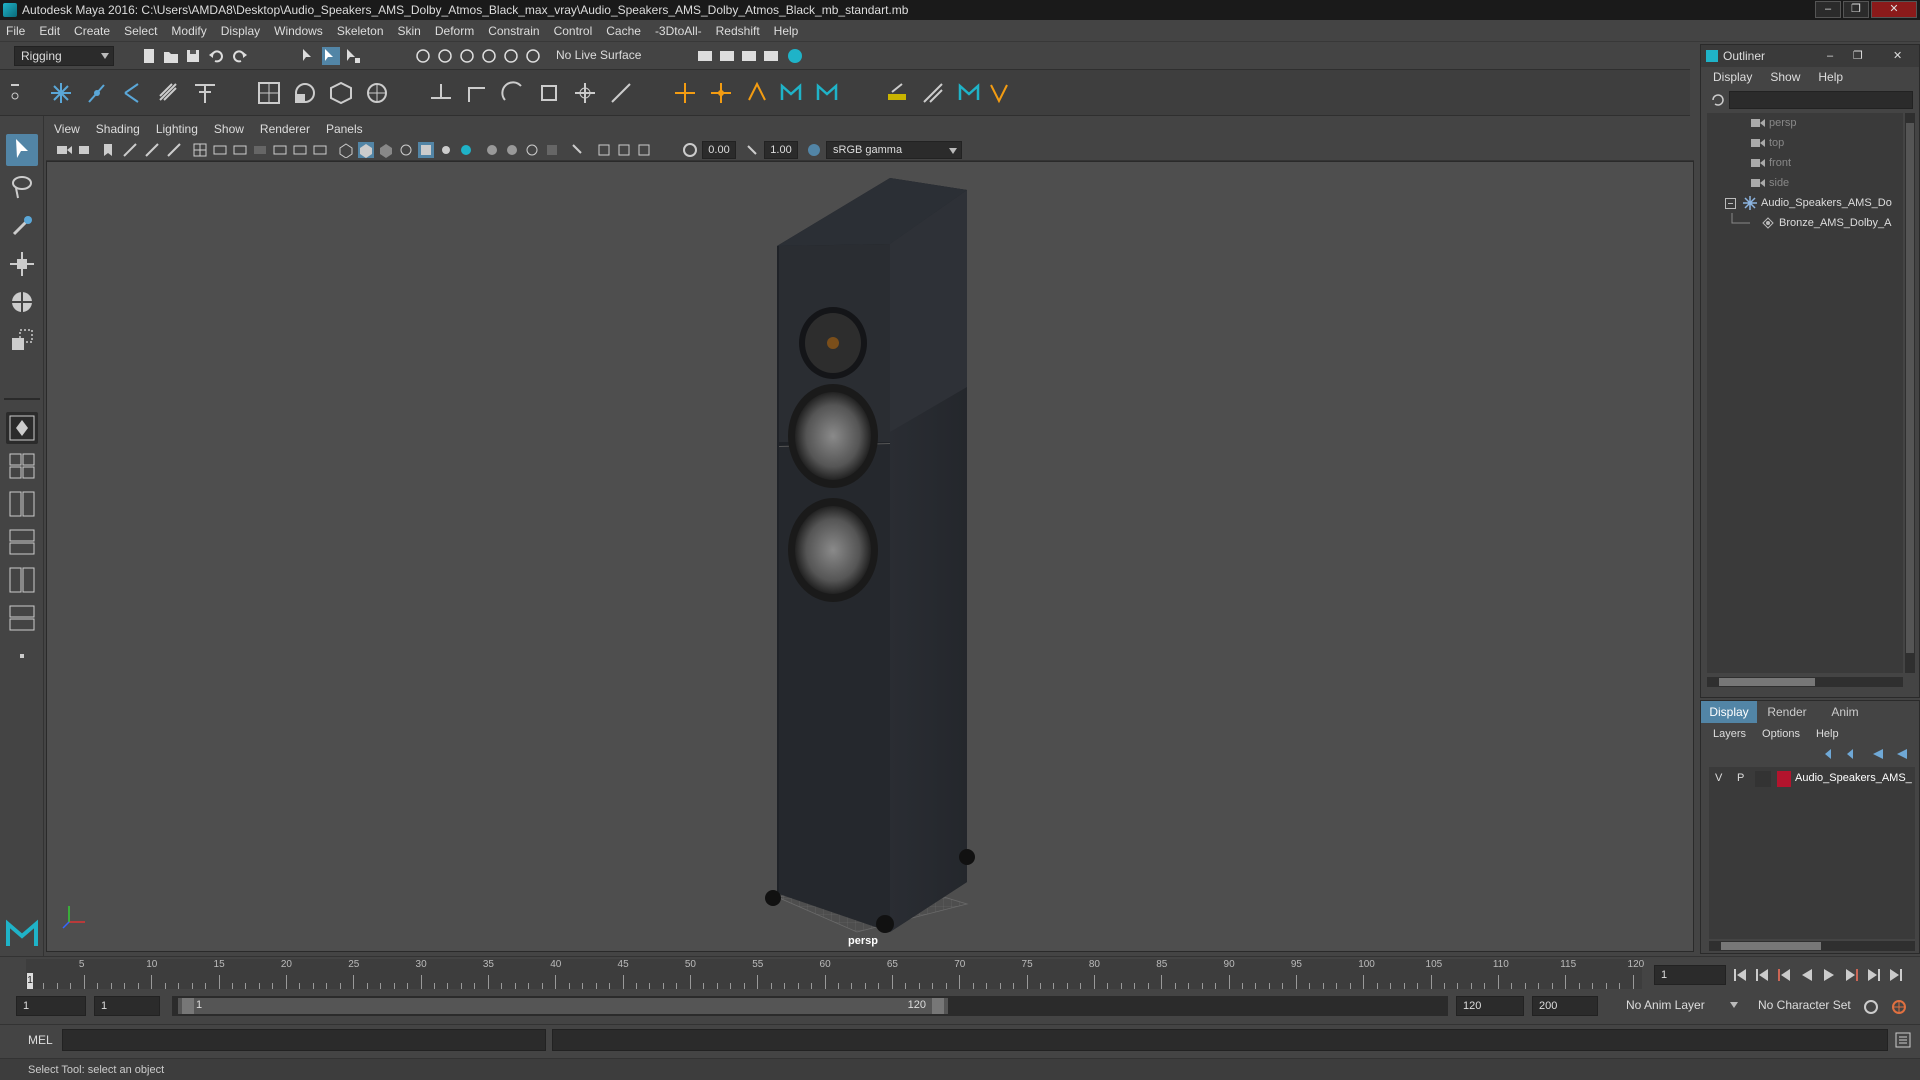 This screenshot has height=1080, width=1920. Describe the element at coordinates (360, 31) in the screenshot. I see `menu-skeleton: Skeleton` at that location.